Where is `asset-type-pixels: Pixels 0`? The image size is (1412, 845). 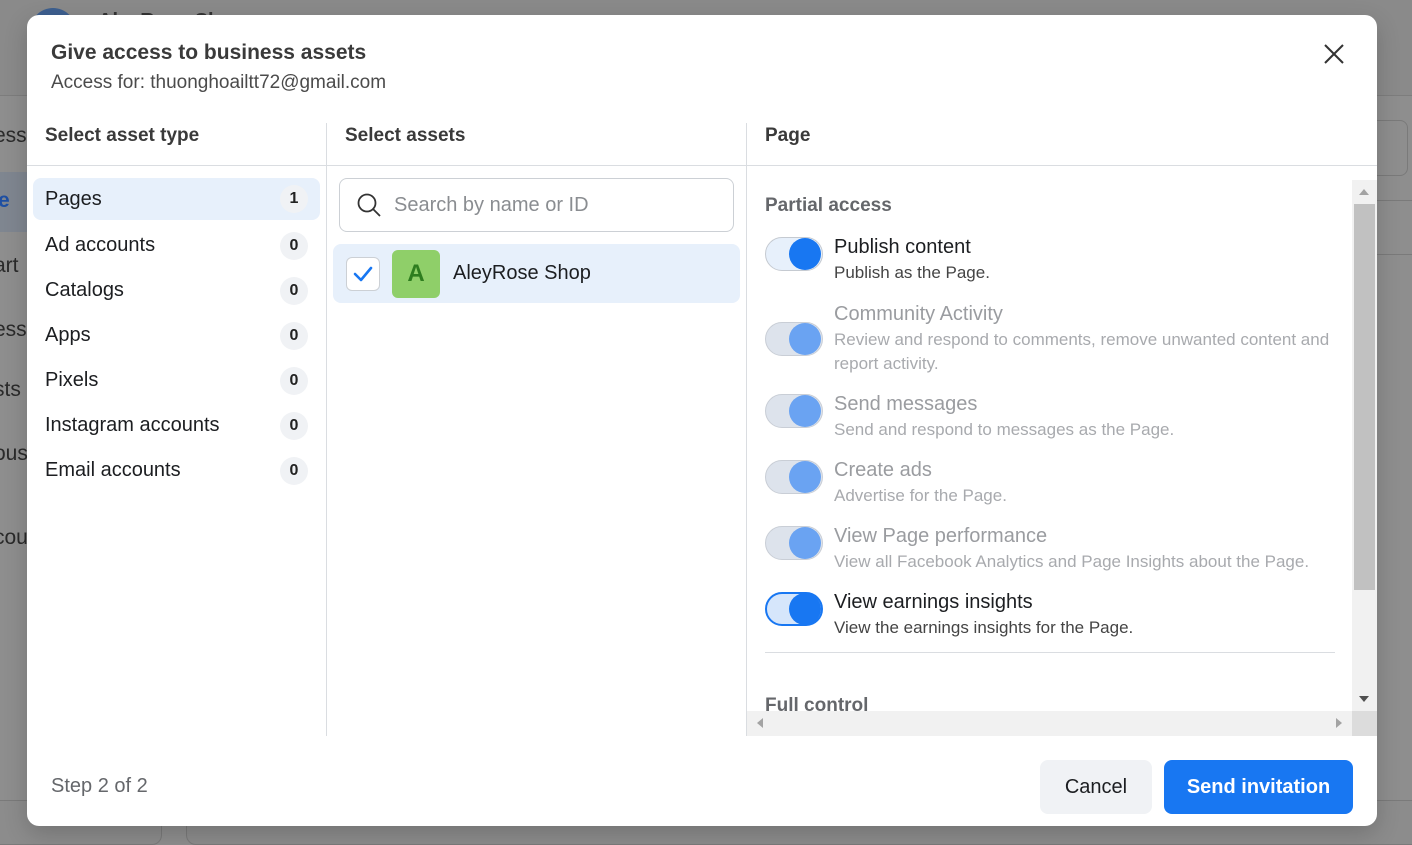 asset-type-pixels: Pixels 0 is located at coordinates (176, 380).